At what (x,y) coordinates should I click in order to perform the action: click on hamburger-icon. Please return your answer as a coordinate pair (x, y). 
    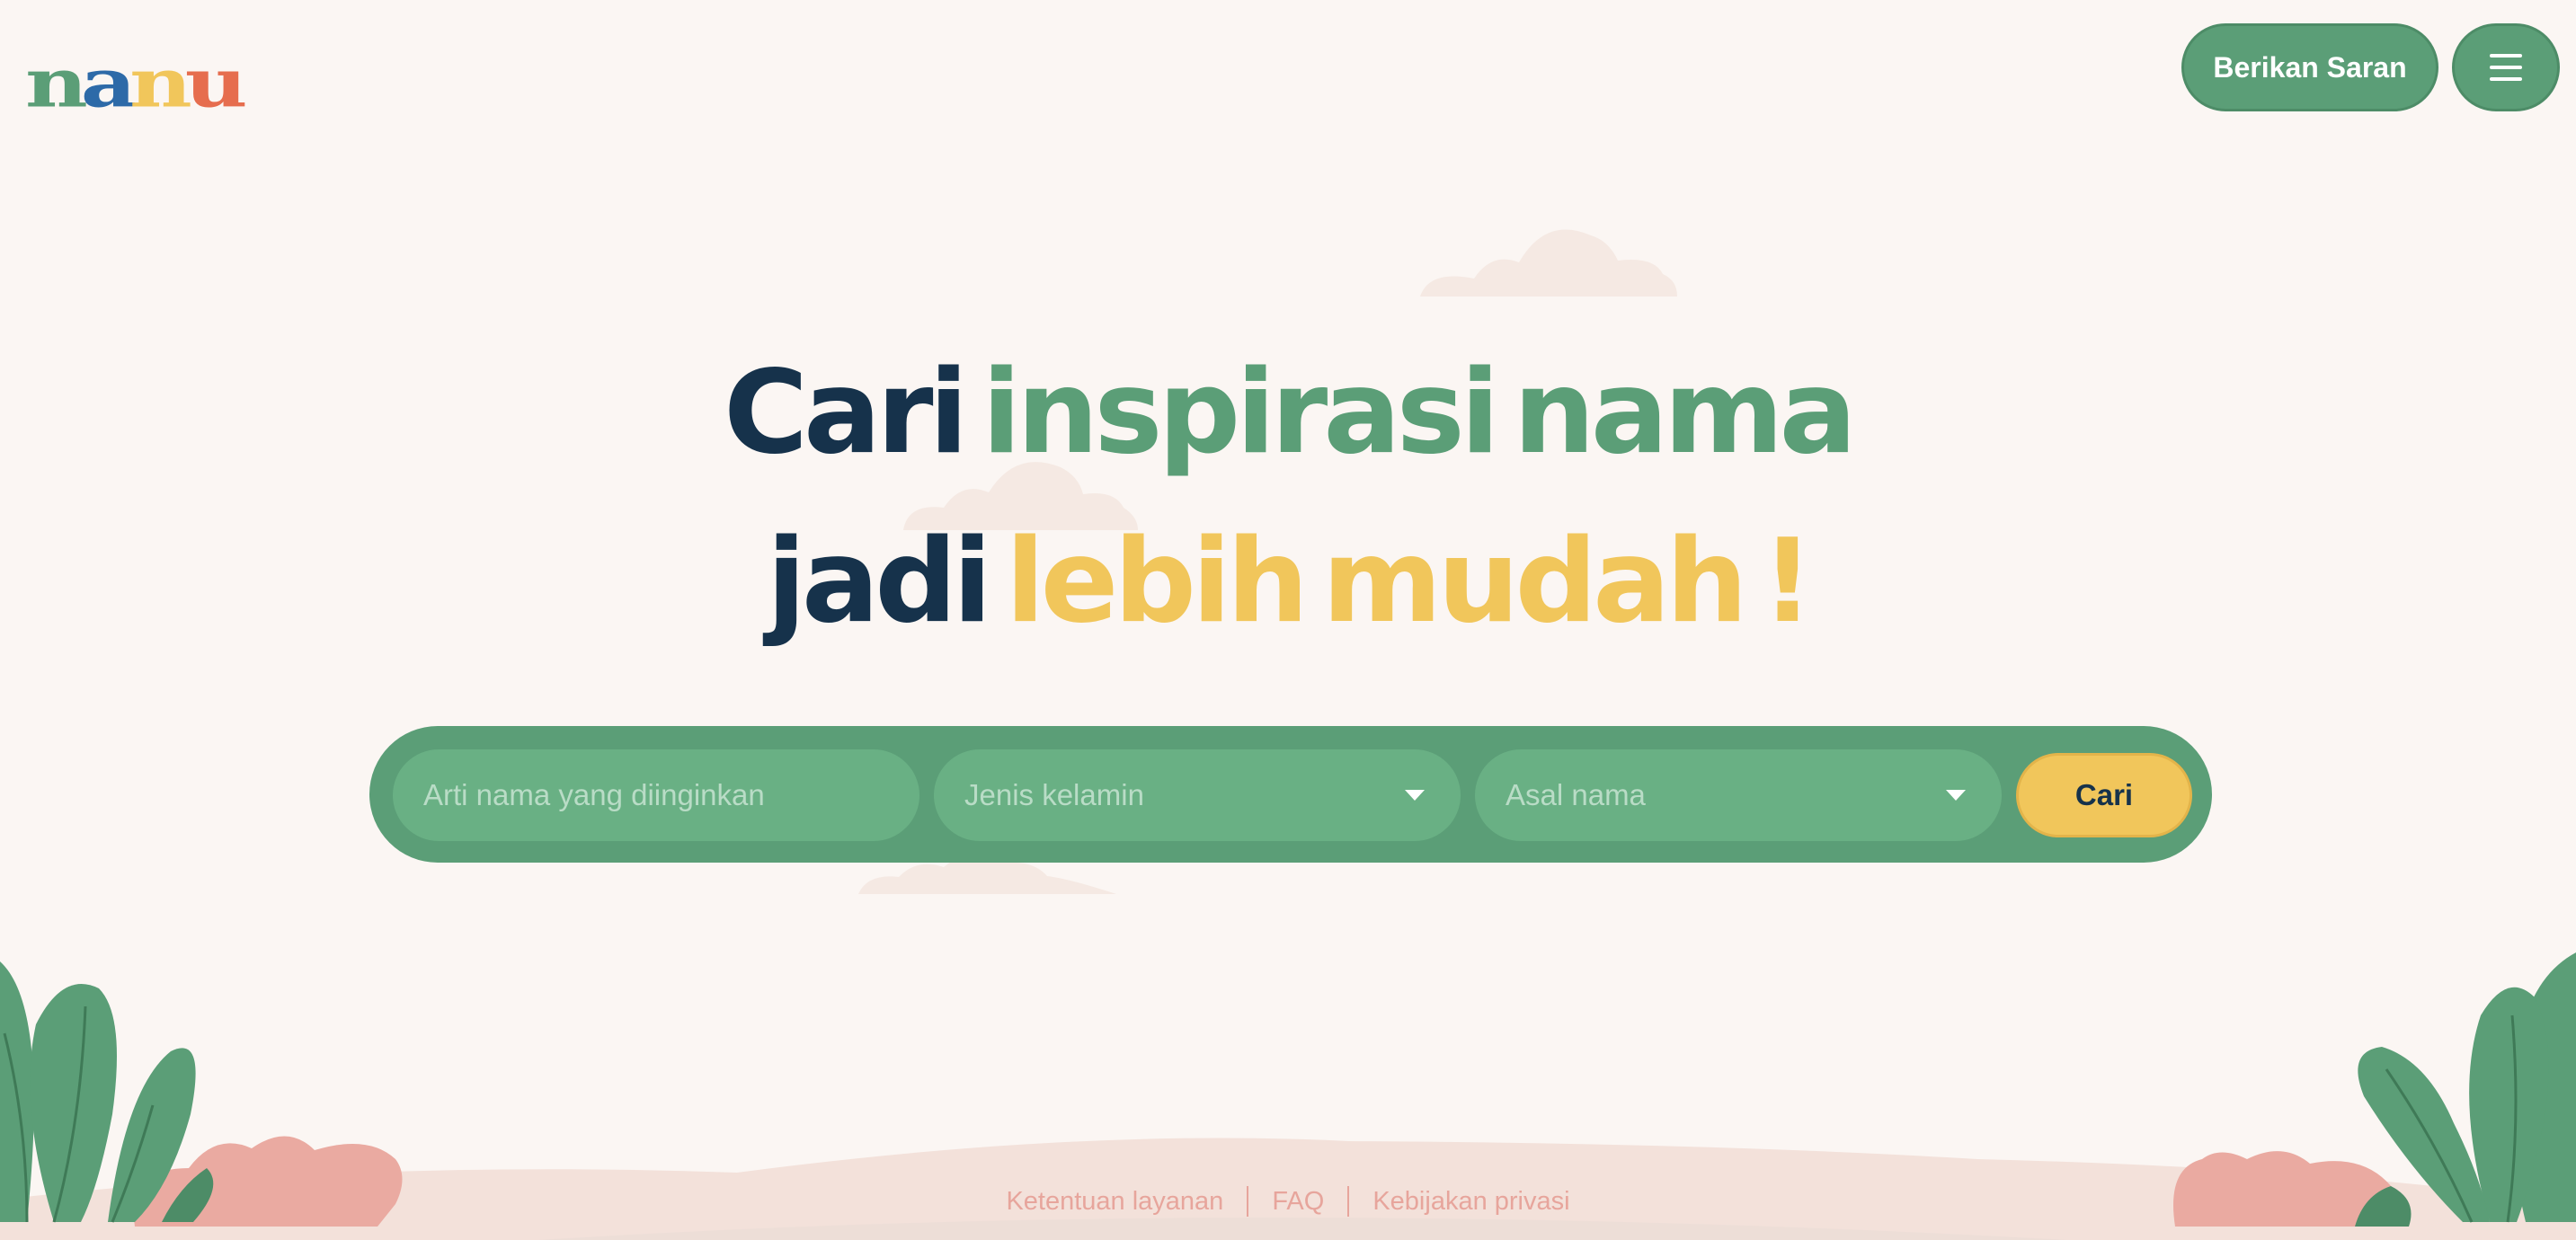
    Looking at the image, I should click on (2506, 56).